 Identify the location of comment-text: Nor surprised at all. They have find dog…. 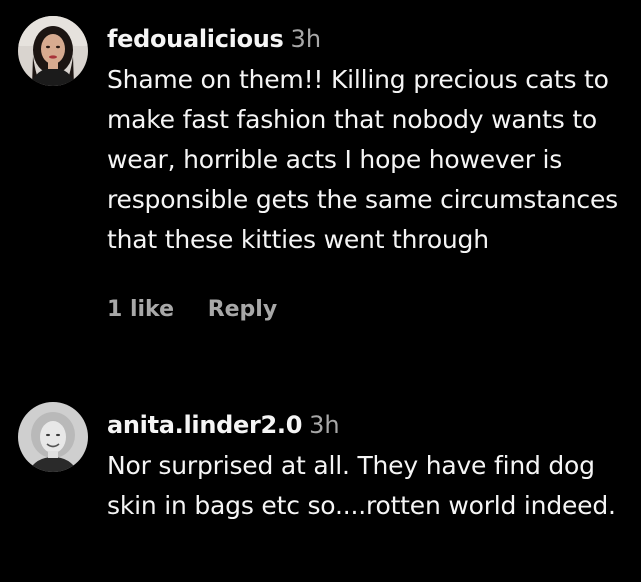
(361, 485).